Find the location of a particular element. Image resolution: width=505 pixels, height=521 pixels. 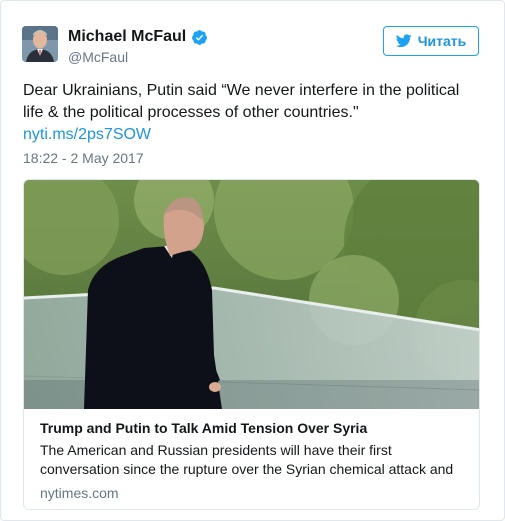

display-name: Michael McFaul is located at coordinates (127, 37).